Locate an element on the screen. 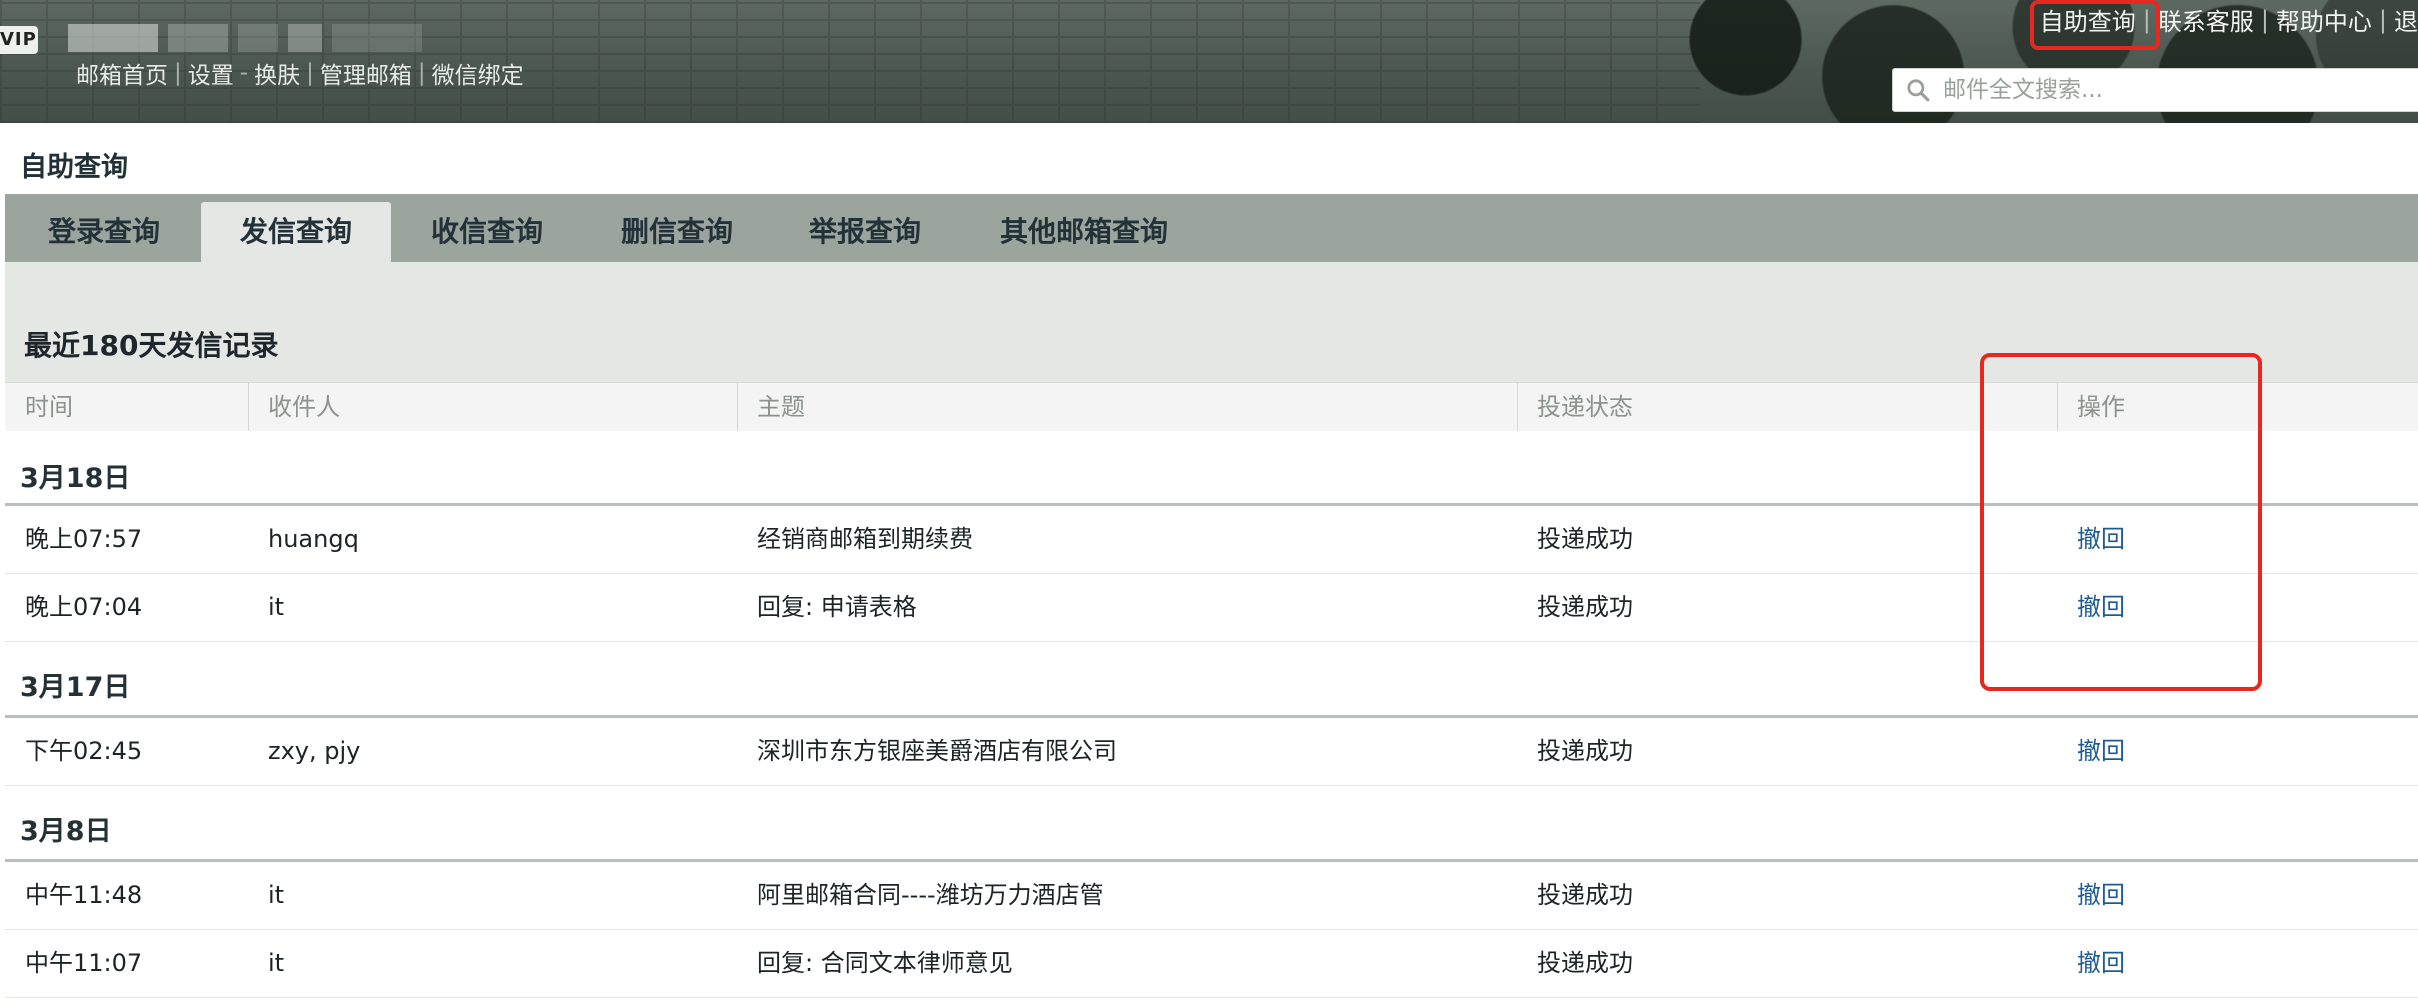 The height and width of the screenshot is (998, 2418). tab-receive-query: 收信查询 is located at coordinates (487, 232).